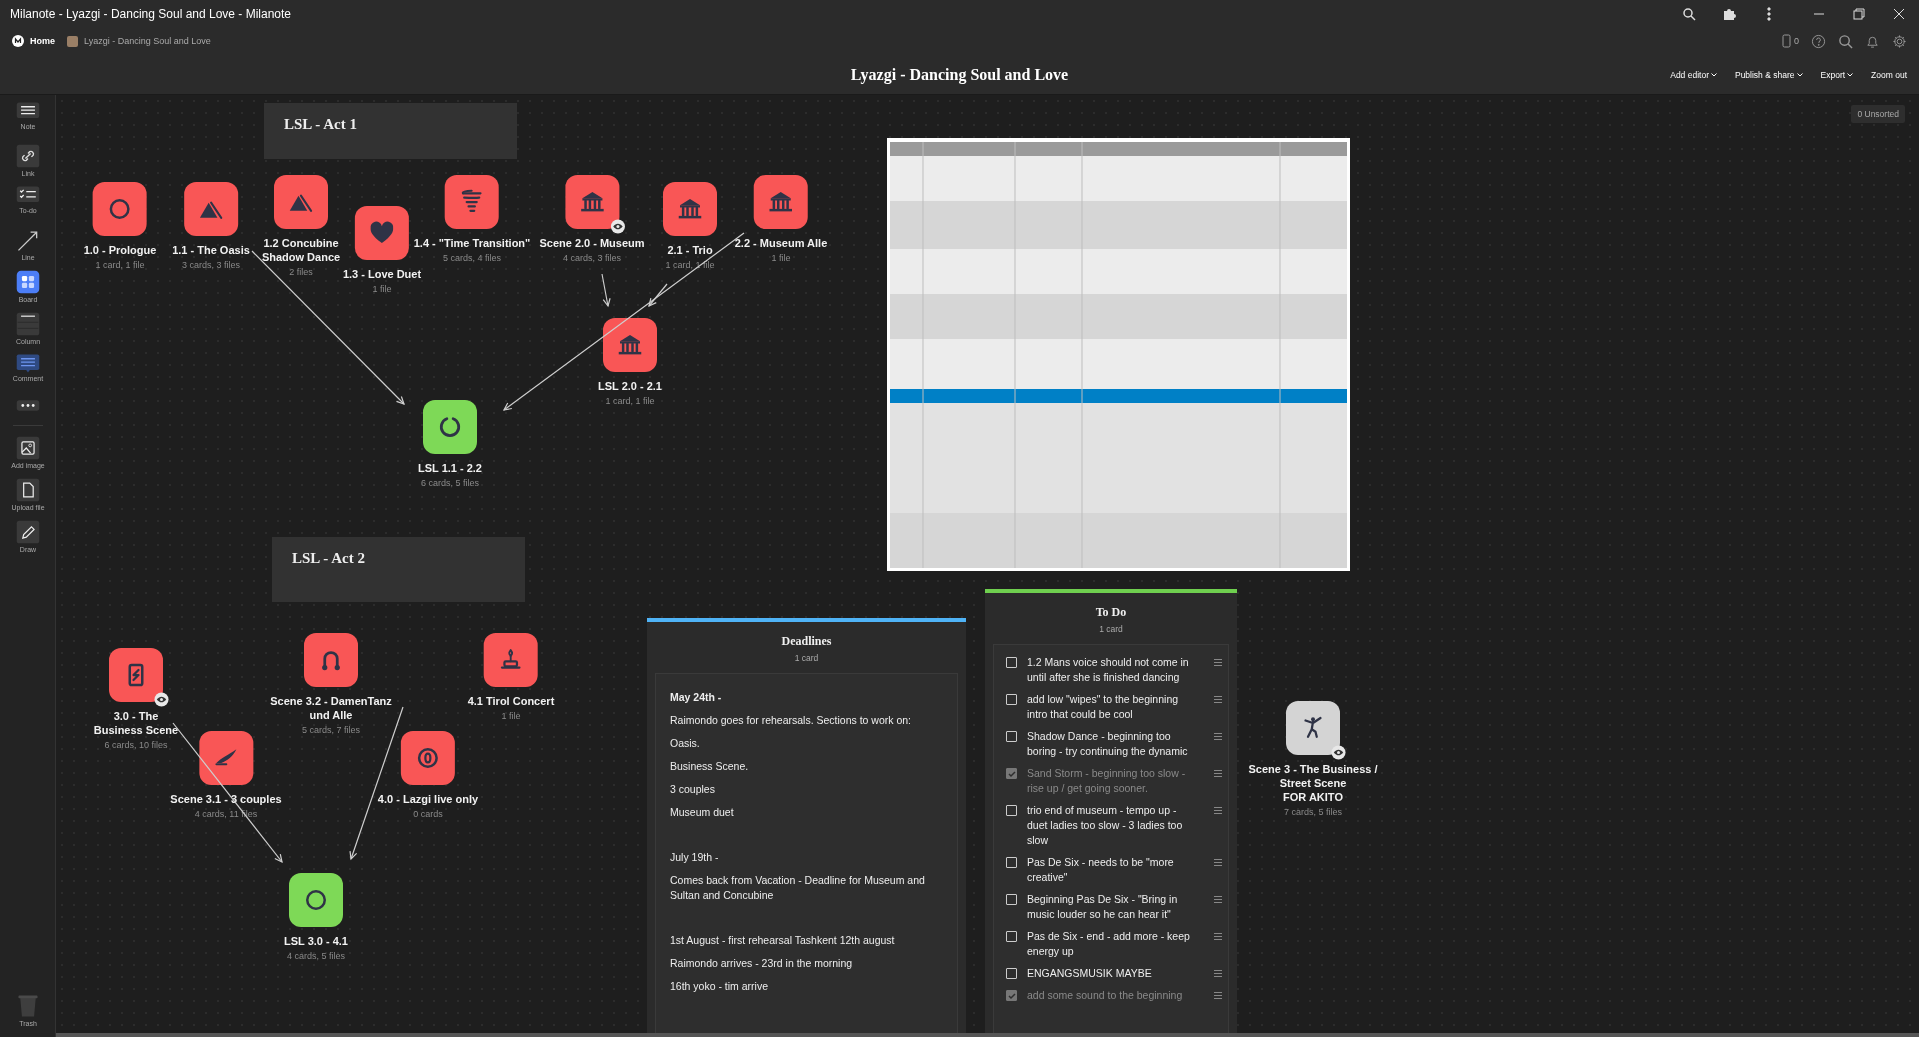  I want to click on board-title: 4.1 Tirol Concert, so click(511, 701).